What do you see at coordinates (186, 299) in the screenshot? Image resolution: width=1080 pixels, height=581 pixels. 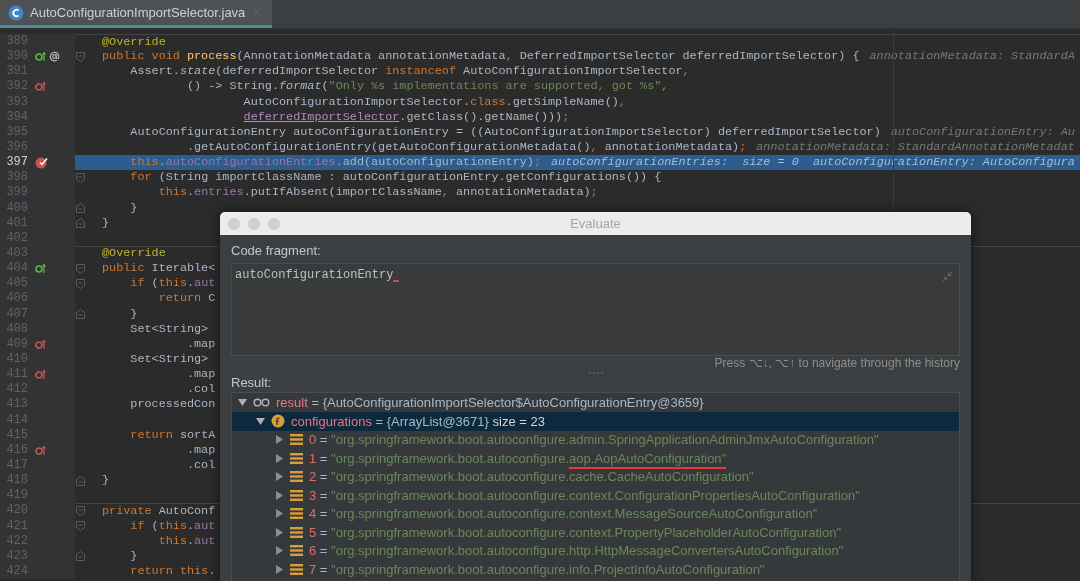 I see `code-line: return C` at bounding box center [186, 299].